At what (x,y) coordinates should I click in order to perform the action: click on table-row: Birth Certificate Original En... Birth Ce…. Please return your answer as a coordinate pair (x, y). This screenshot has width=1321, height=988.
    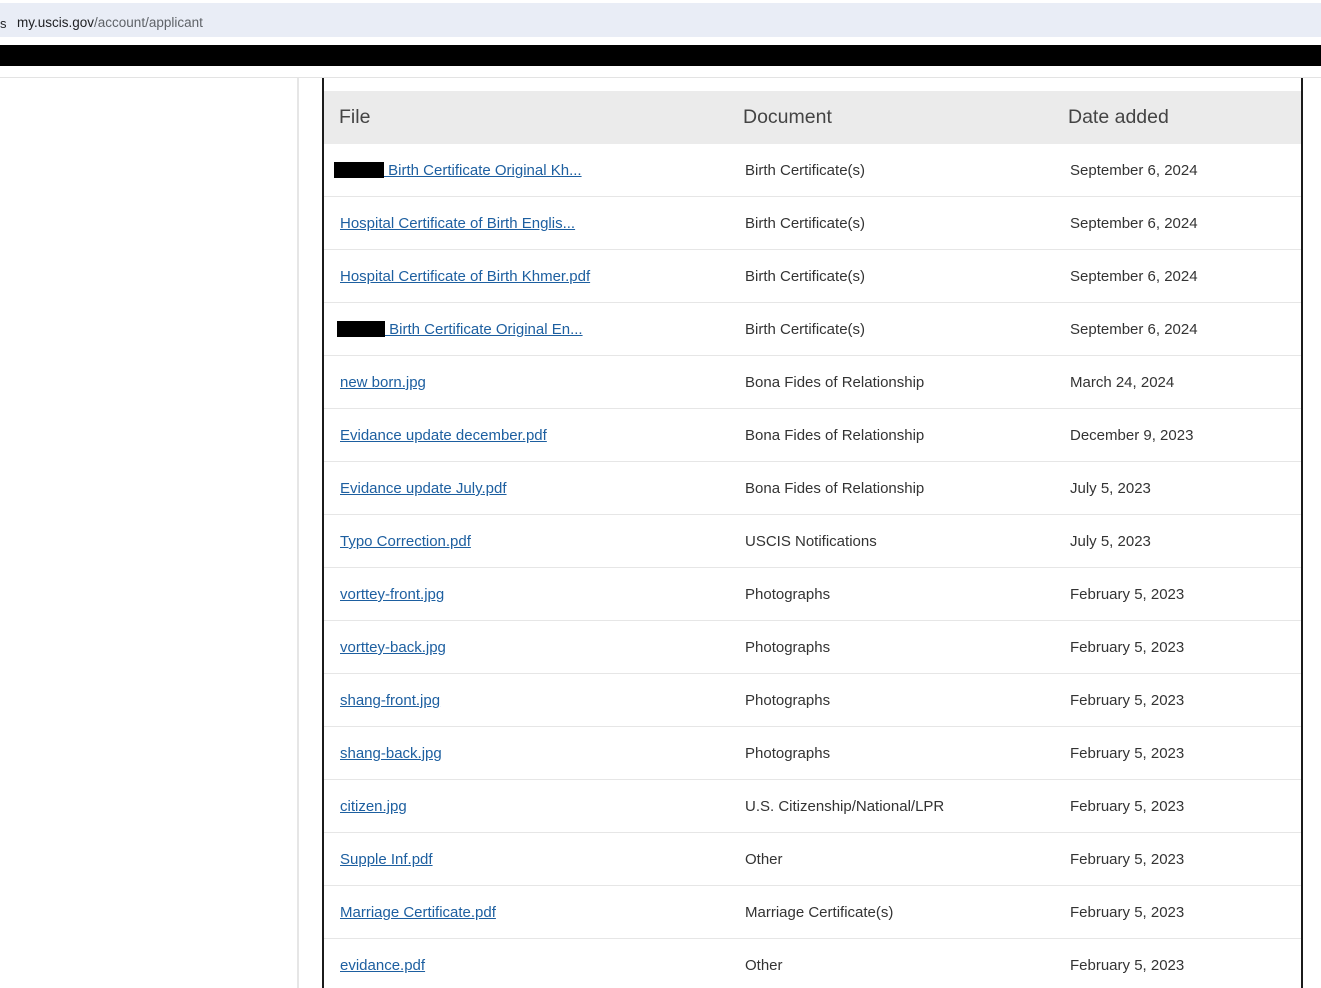
    Looking at the image, I should click on (812, 329).